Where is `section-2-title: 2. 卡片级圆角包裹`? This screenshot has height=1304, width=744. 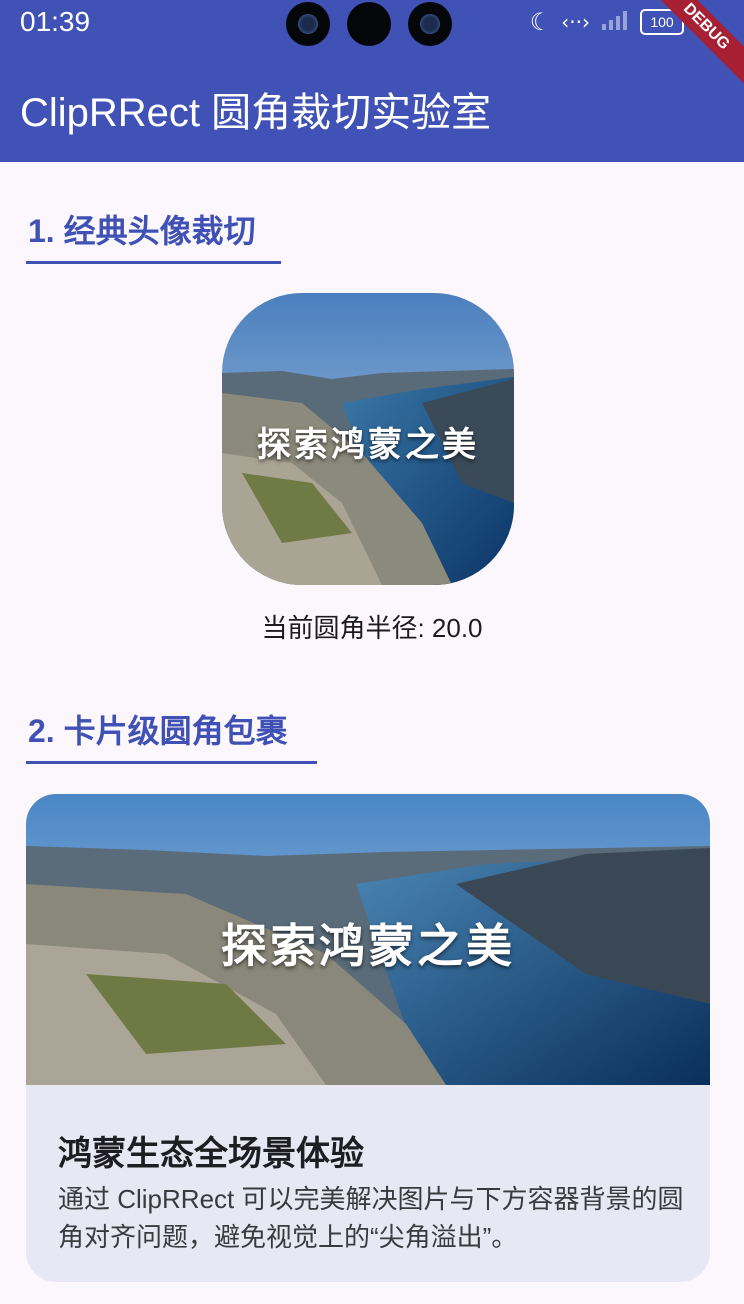
section-2-title: 2. 卡片级圆角包裹 is located at coordinates (158, 731).